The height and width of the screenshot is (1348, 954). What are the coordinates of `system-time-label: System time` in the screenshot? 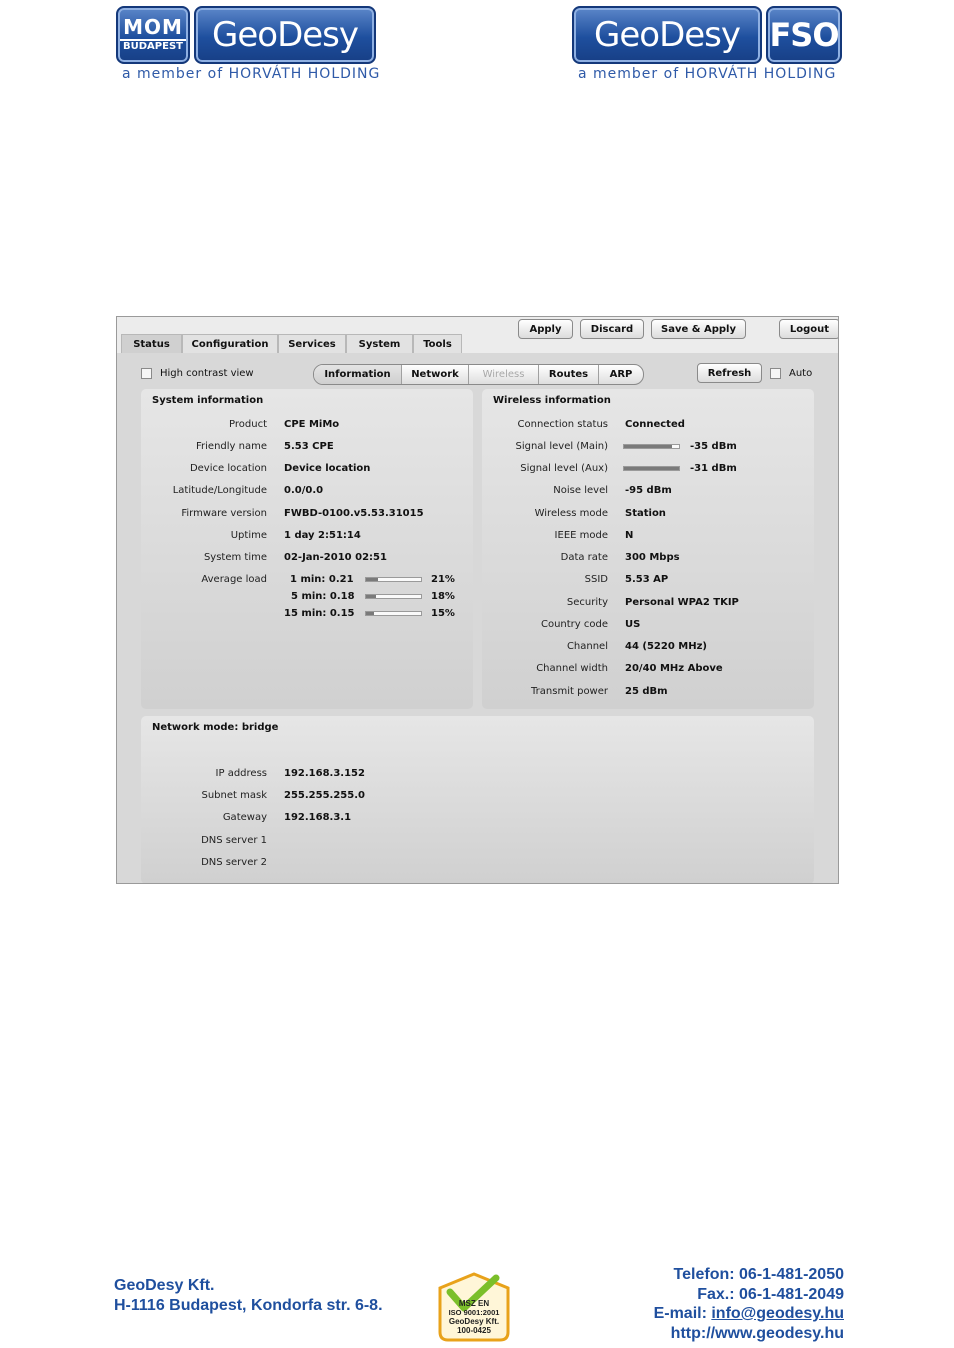 It's located at (235, 557).